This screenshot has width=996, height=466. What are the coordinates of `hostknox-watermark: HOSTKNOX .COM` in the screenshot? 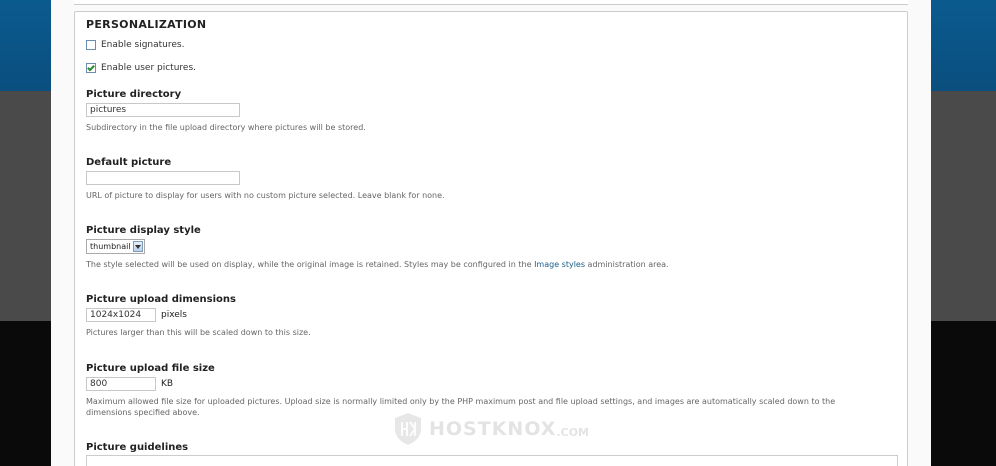 It's located at (491, 429).